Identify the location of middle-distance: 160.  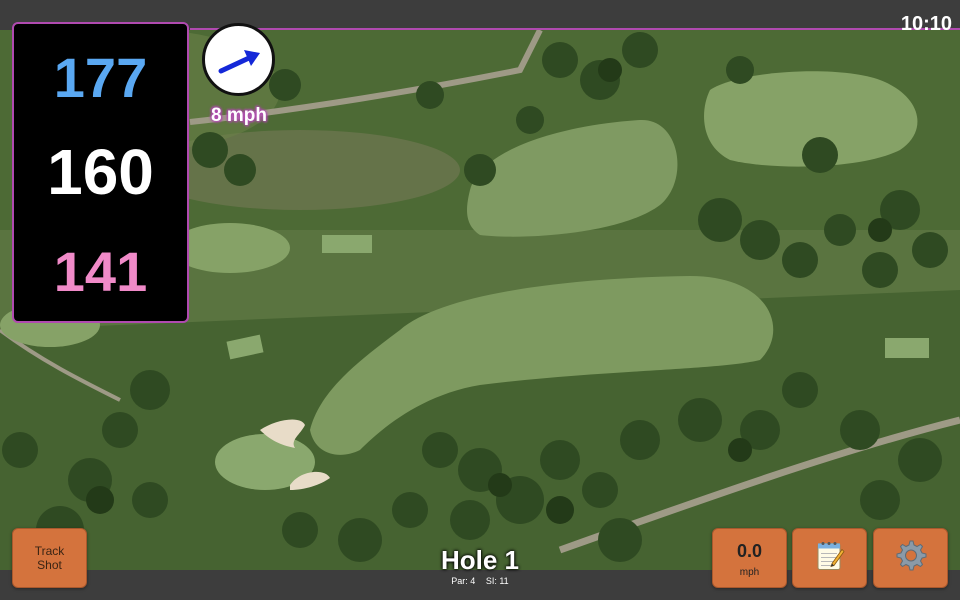
(100, 172).